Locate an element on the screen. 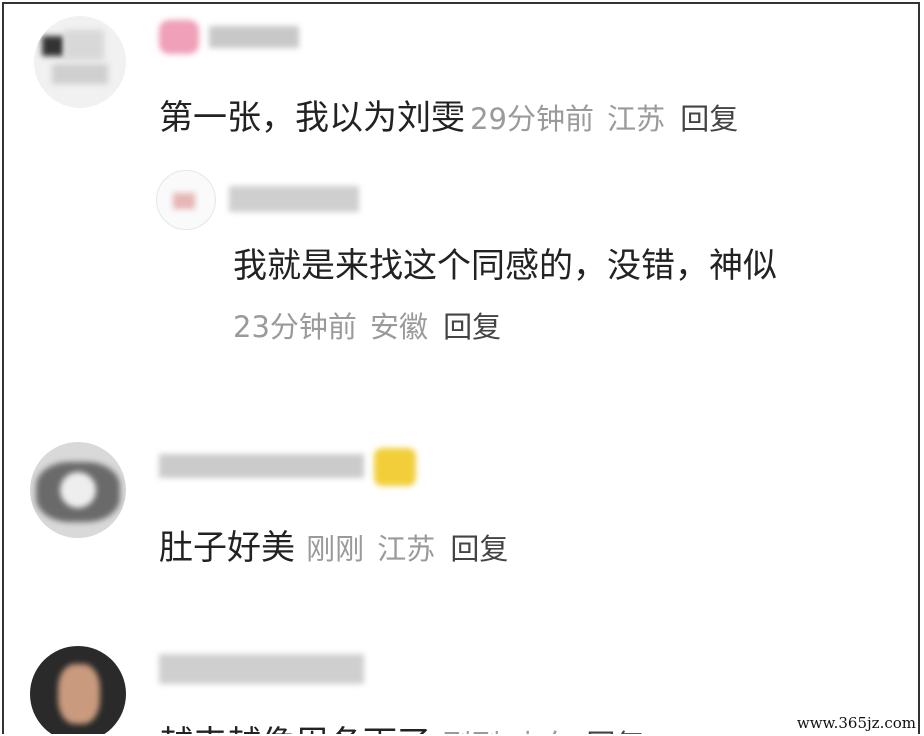  comment-row: 第一张，我以为刘雯 29分钟前 江苏 回复 is located at coordinates (448, 114).